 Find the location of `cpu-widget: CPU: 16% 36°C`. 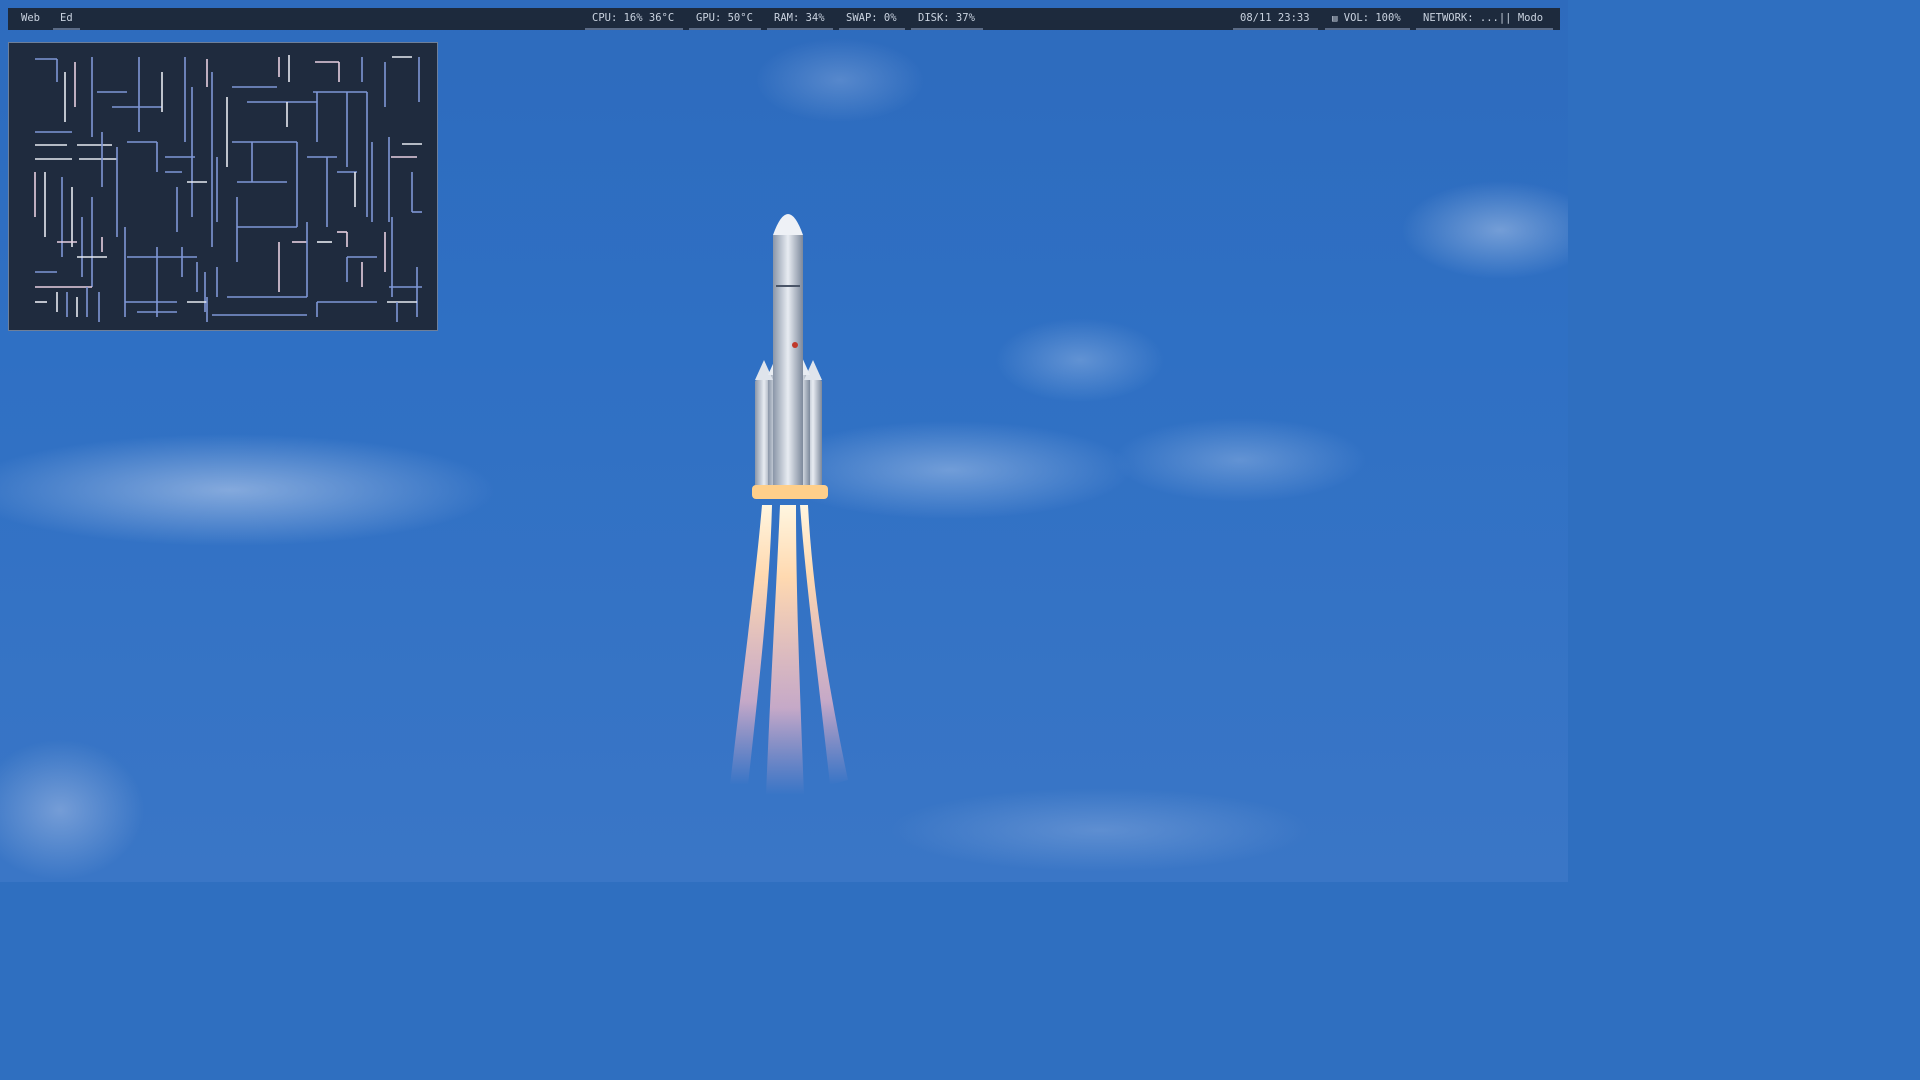

cpu-widget: CPU: 16% 36°C is located at coordinates (634, 19).